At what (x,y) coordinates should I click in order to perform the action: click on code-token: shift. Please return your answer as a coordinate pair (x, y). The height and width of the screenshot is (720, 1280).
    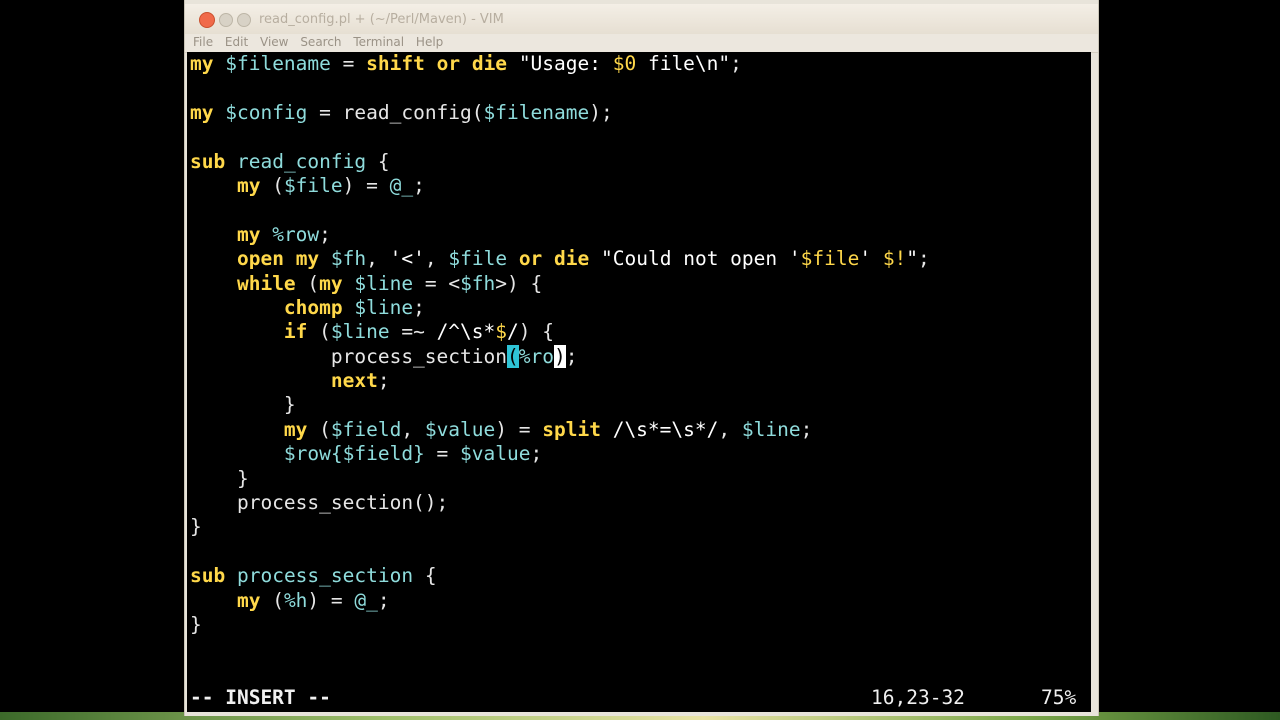
    Looking at the image, I should click on (395, 63).